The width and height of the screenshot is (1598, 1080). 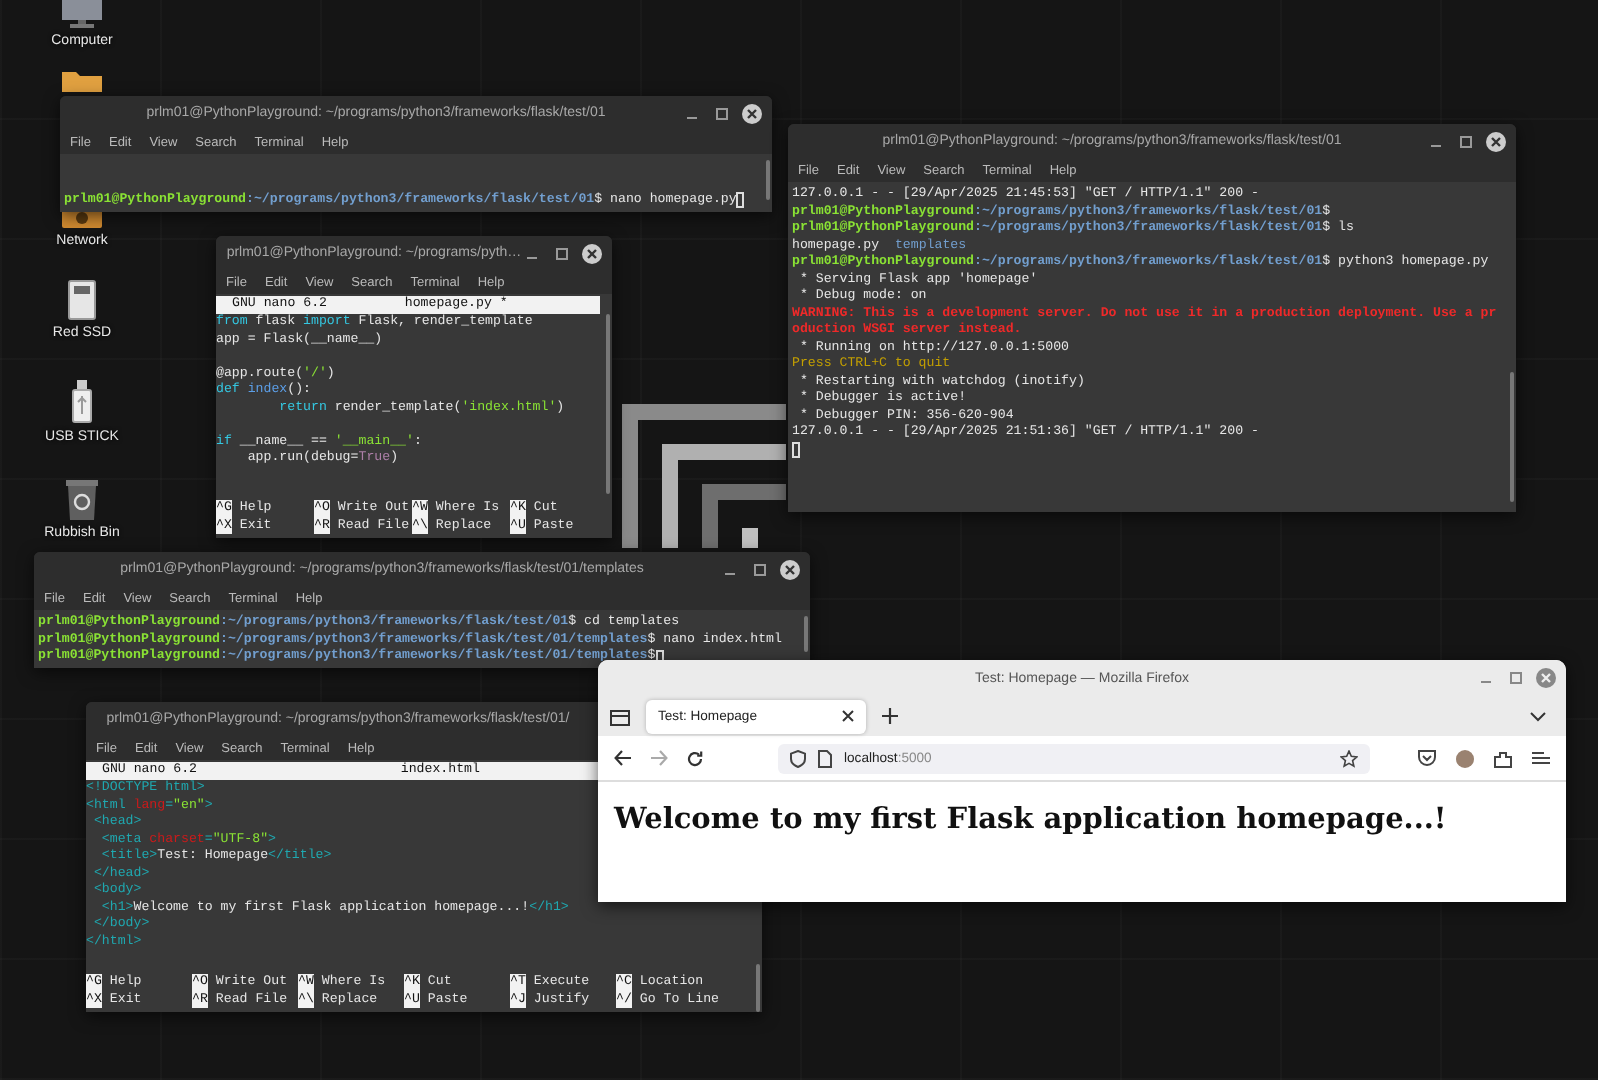 What do you see at coordinates (1538, 716) in the screenshot?
I see `chevron-down-icon` at bounding box center [1538, 716].